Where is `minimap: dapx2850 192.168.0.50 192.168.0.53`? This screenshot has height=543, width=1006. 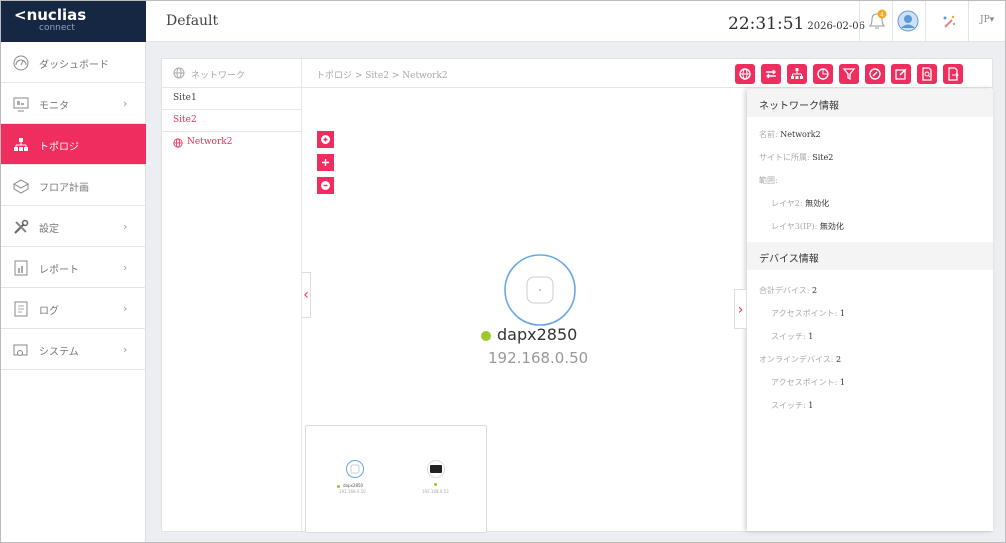 minimap: dapx2850 192.168.0.50 192.168.0.53 is located at coordinates (396, 479).